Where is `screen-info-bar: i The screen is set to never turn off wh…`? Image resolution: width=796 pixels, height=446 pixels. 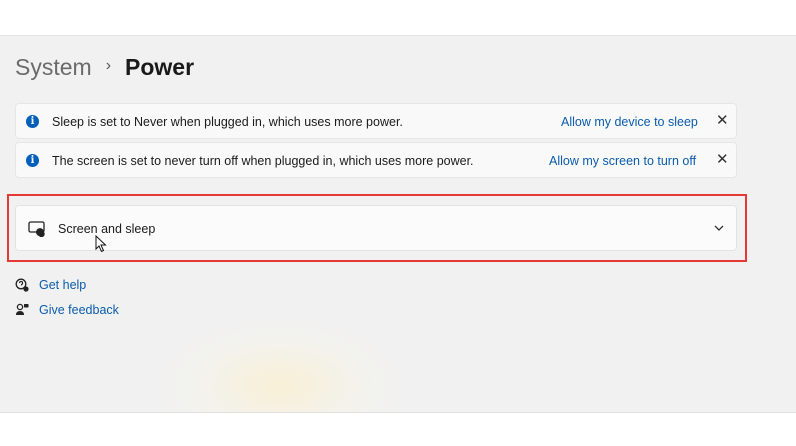 screen-info-bar: i The screen is set to never turn off wh… is located at coordinates (376, 160).